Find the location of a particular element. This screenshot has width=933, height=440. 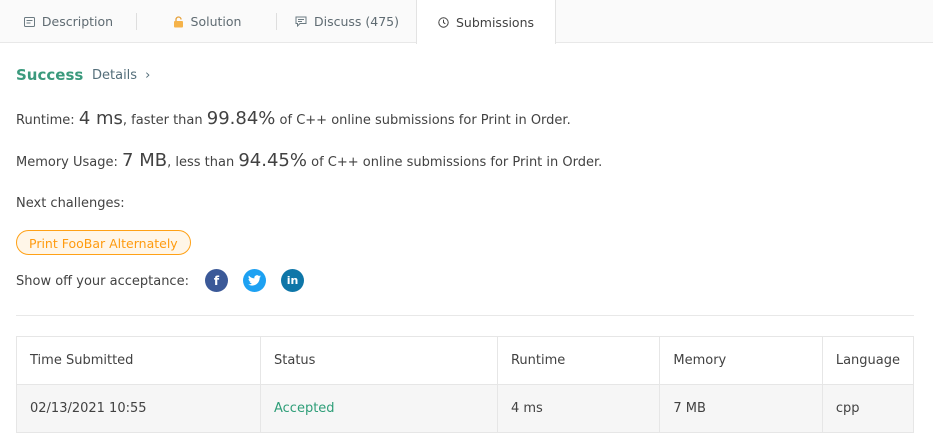

tab-label: Solution is located at coordinates (216, 21).